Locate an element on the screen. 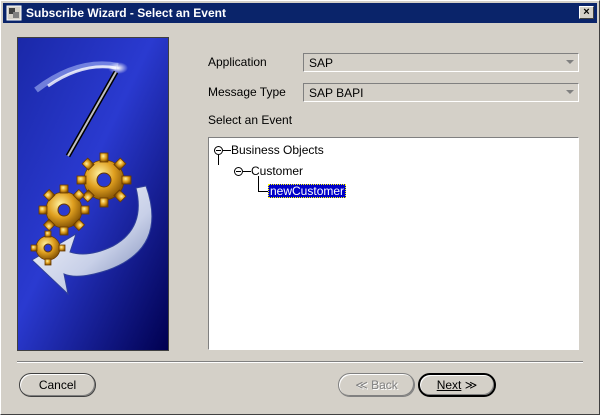 This screenshot has height=415, width=600. back-button: ≪ Back is located at coordinates (376, 385).